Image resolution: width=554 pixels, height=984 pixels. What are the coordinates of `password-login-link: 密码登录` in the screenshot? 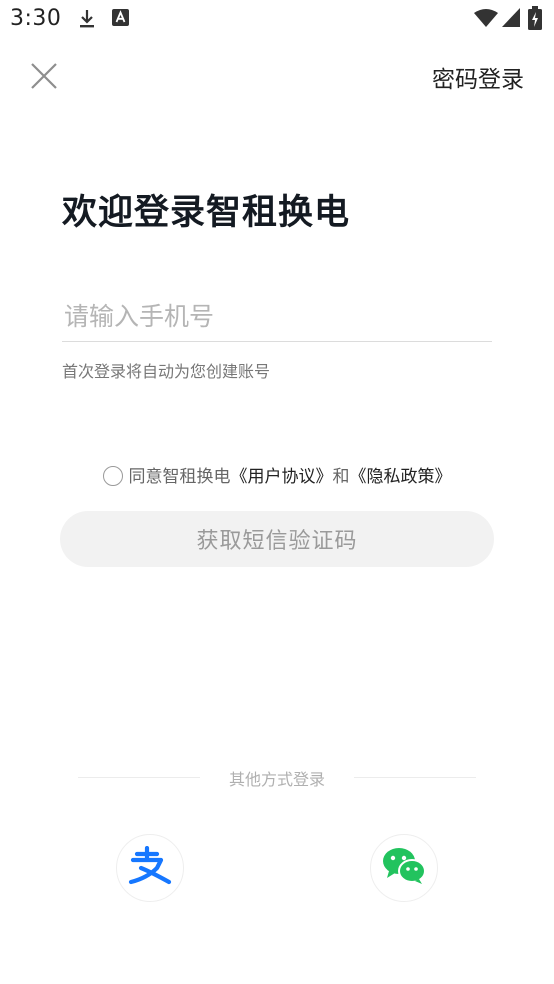 It's located at (478, 77).